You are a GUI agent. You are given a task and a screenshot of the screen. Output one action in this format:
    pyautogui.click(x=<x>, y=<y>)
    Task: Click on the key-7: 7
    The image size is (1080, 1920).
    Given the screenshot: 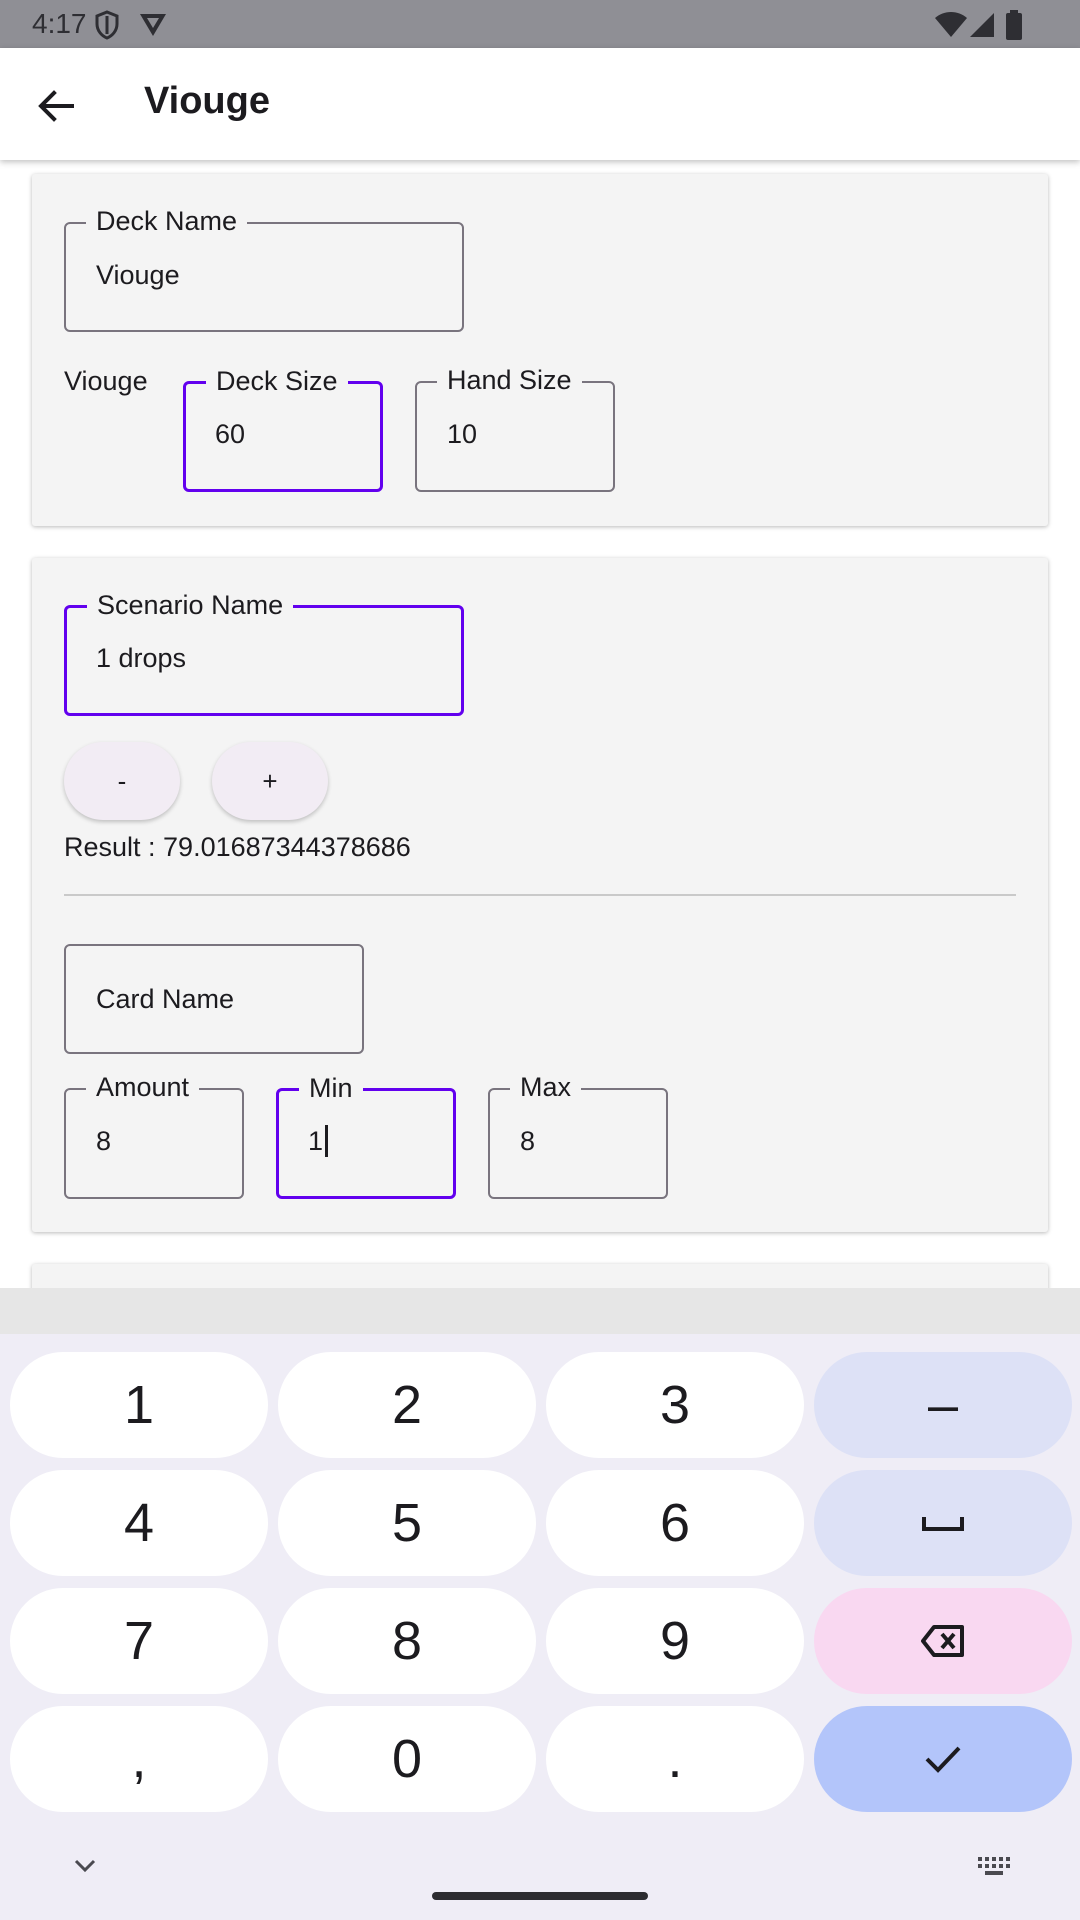 What is the action you would take?
    pyautogui.click(x=139, y=1641)
    